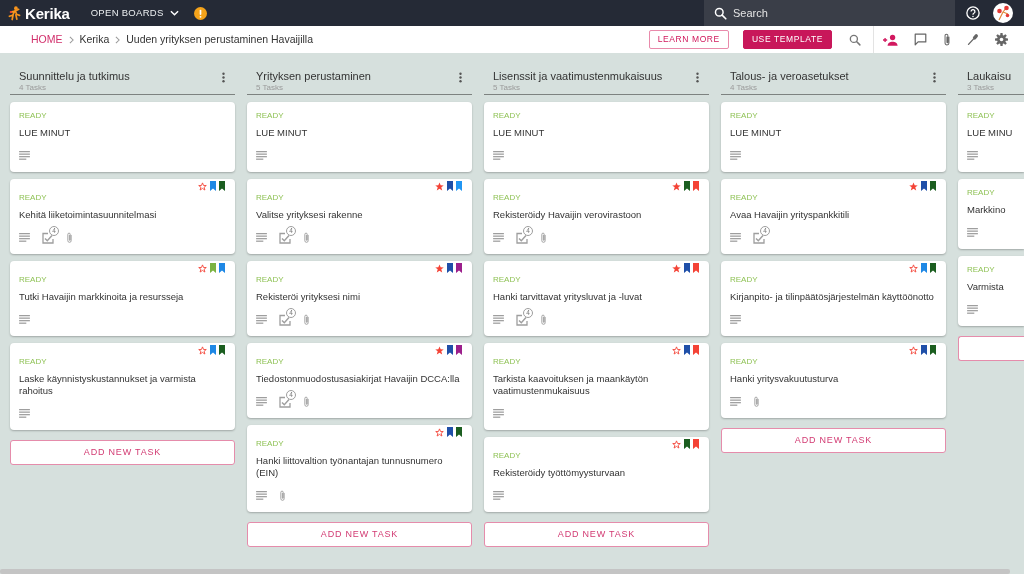 This screenshot has width=1024, height=574. I want to click on help-icon, so click(973, 13).